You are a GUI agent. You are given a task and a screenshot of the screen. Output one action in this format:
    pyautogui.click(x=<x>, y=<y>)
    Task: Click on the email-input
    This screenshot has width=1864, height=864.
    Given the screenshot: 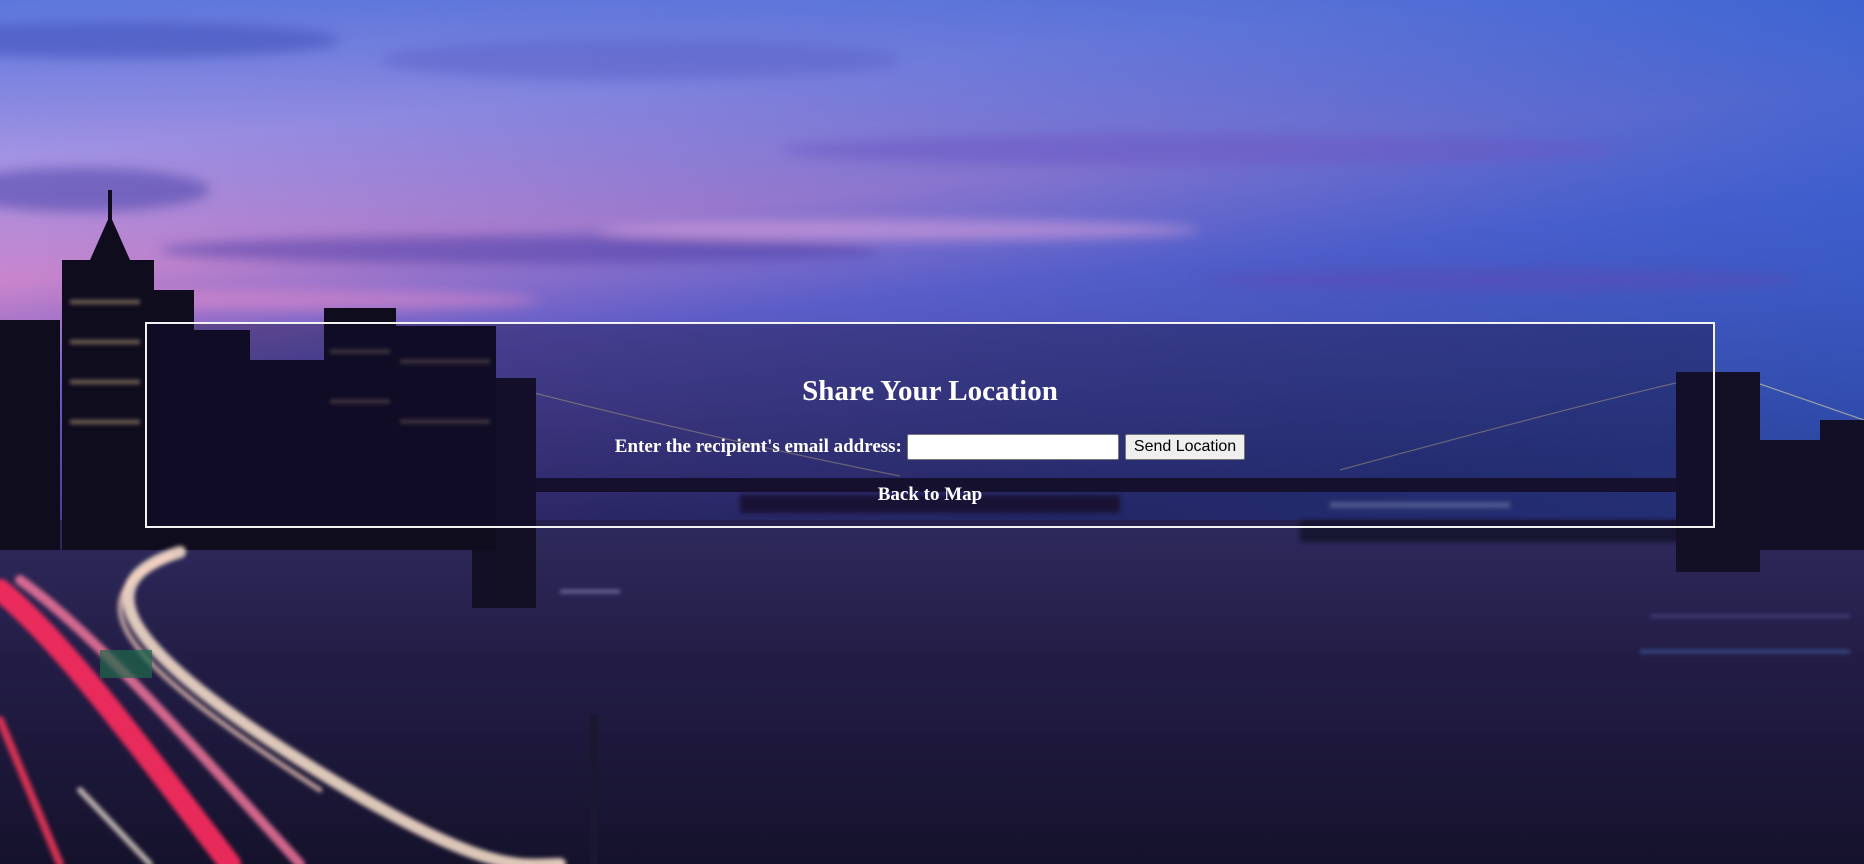 What is the action you would take?
    pyautogui.click(x=1012, y=447)
    